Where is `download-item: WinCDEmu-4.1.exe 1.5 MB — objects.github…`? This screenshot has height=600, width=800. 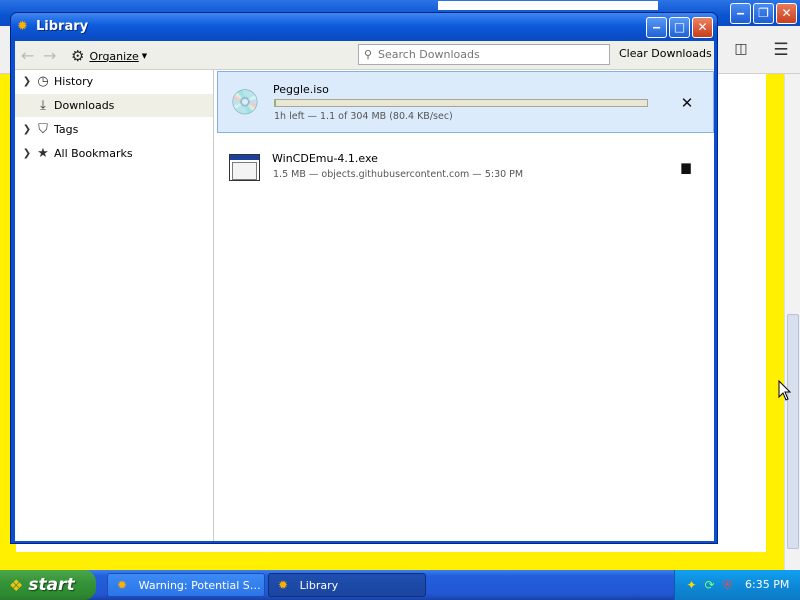
download-item: WinCDEmu-4.1.exe 1.5 MB — objects.github… is located at coordinates (465, 171).